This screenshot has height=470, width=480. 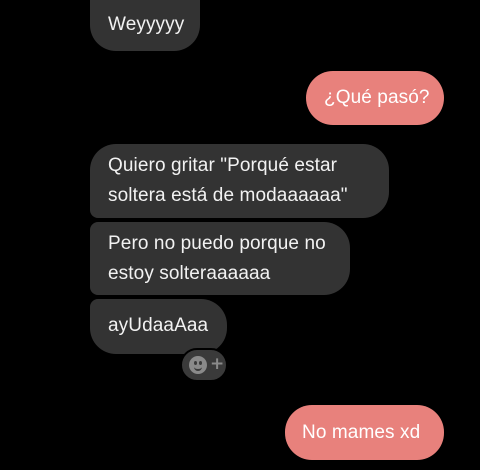 I want to click on message-text: ¿Qué pasó?, so click(x=377, y=97).